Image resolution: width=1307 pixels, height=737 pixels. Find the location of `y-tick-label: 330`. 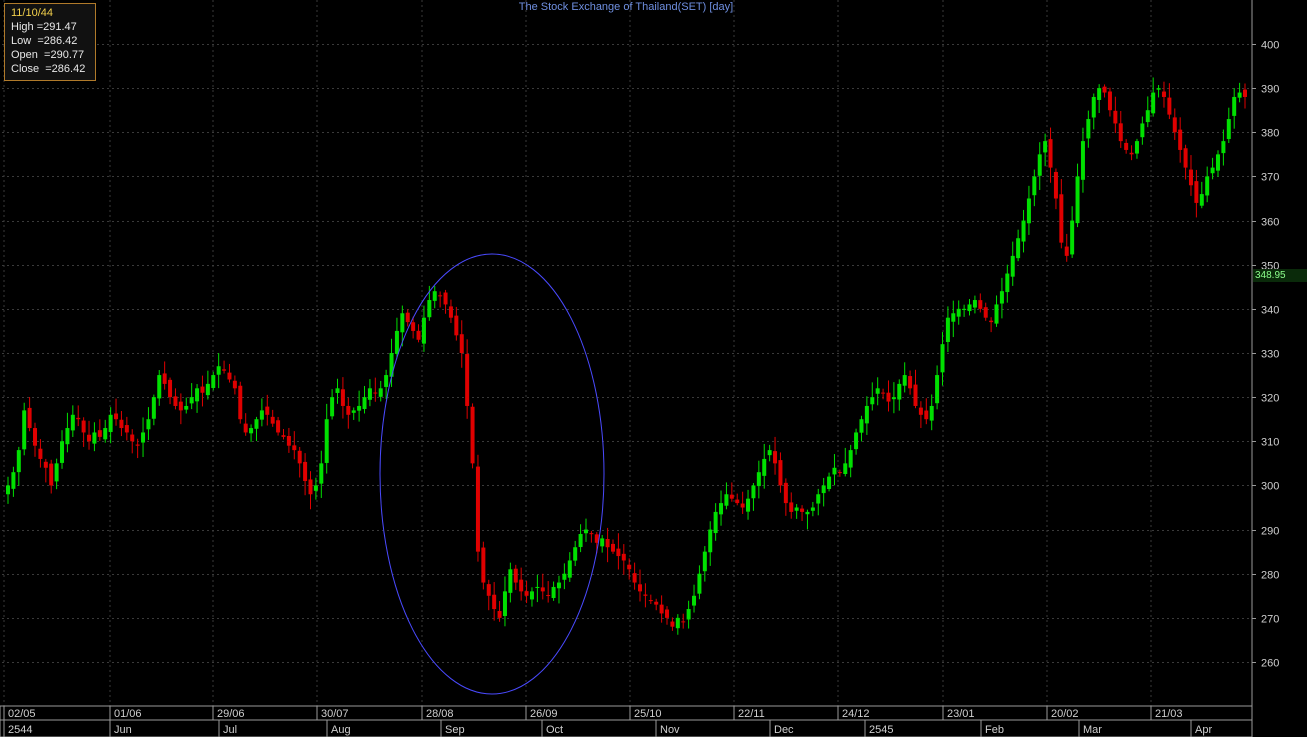

y-tick-label: 330 is located at coordinates (1270, 355).